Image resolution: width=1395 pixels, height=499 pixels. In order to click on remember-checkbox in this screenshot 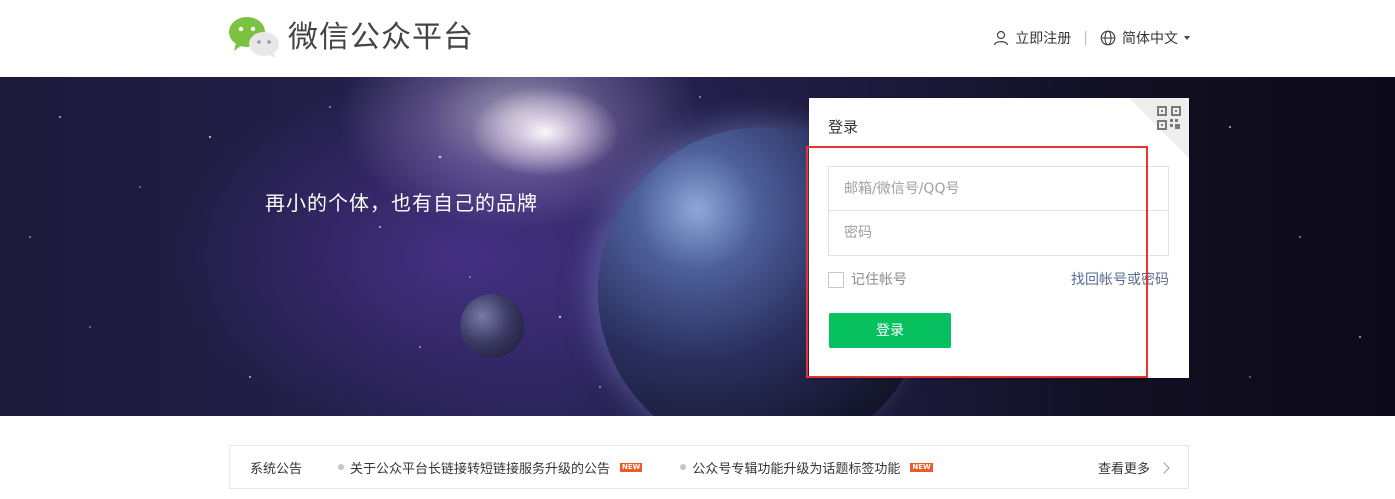, I will do `click(836, 280)`.